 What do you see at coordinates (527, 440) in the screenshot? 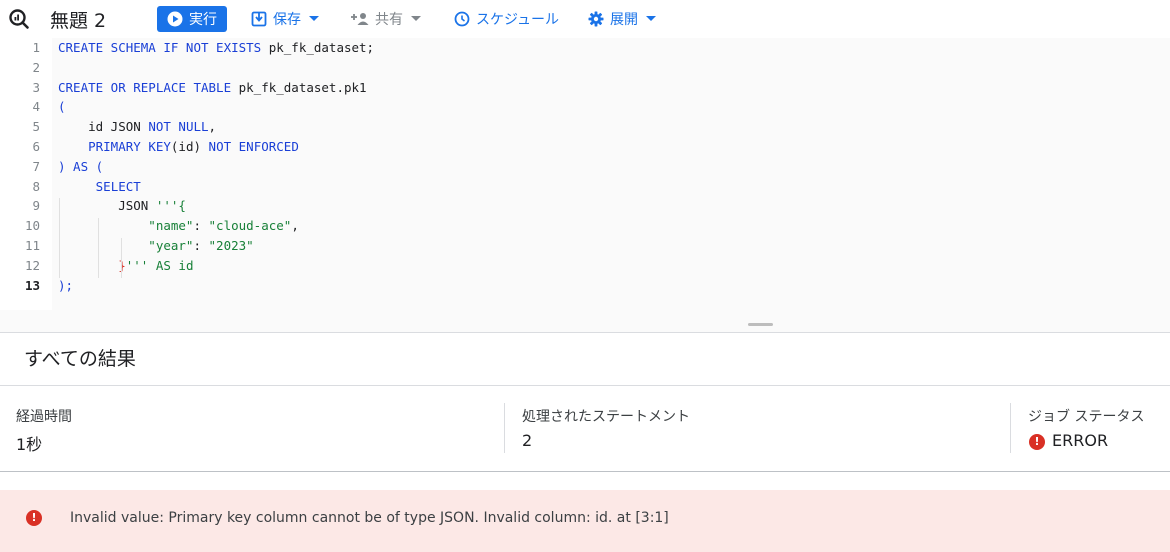
I see `statements-processed-value: 2` at bounding box center [527, 440].